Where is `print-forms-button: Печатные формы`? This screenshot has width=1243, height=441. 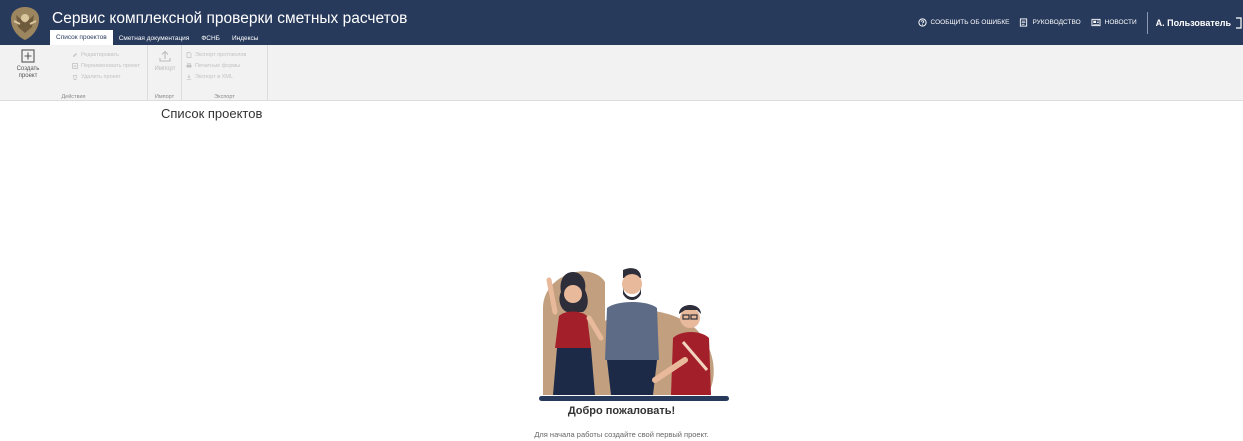 print-forms-button: Печатные формы is located at coordinates (213, 66).